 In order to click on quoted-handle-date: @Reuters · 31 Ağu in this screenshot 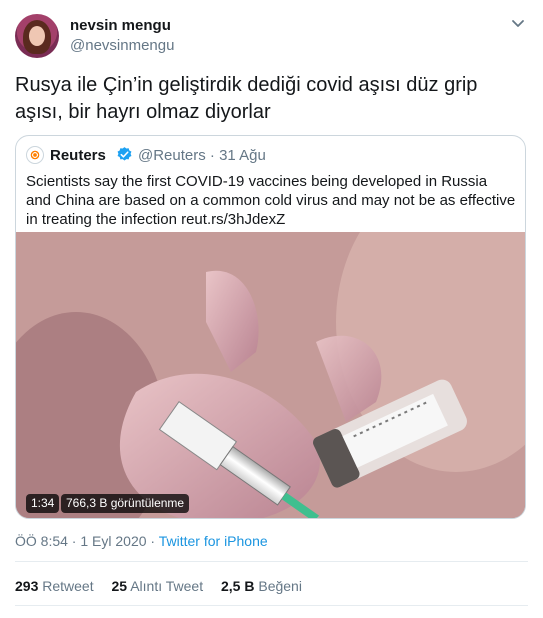, I will do `click(202, 155)`.